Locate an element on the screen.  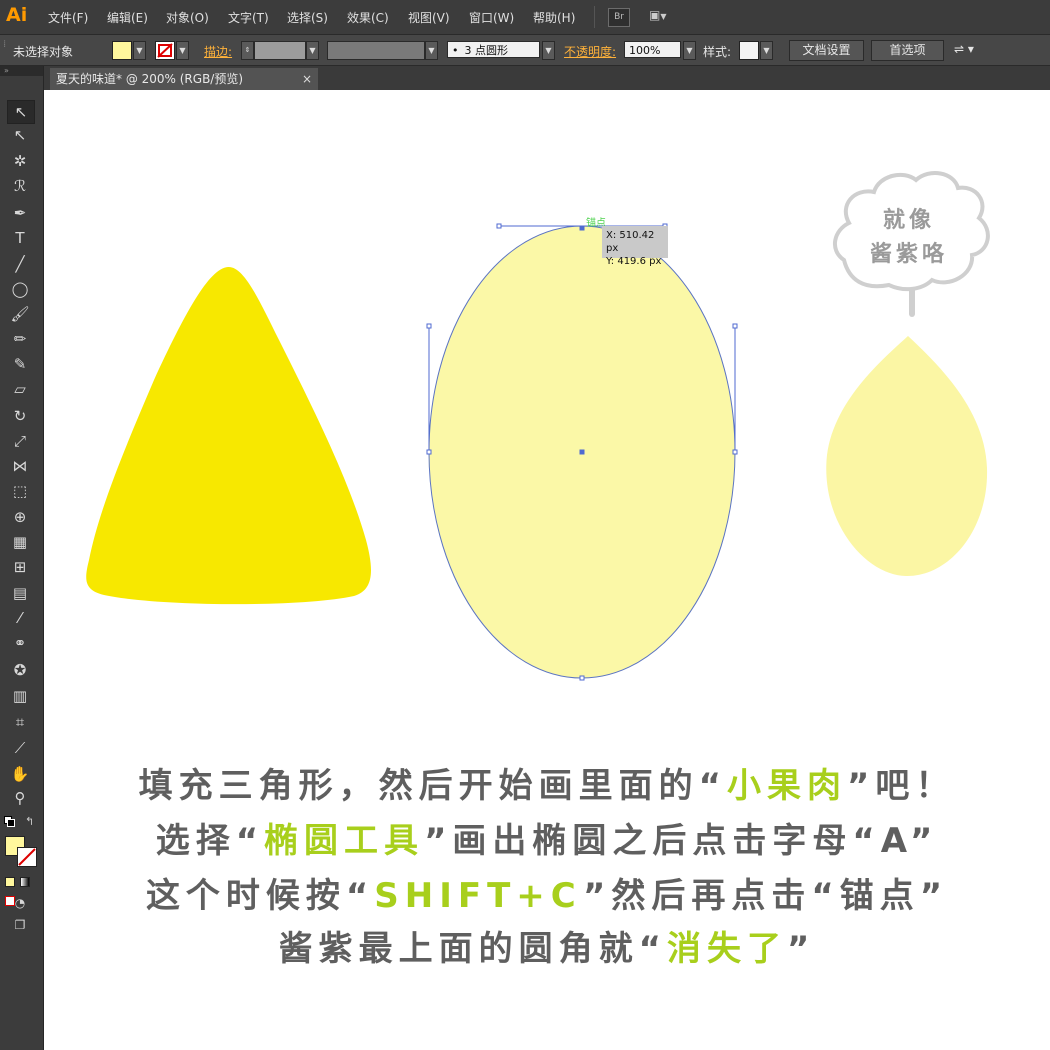
bubble-text: 就像 酱紫咯 is located at coordinates (909, 238).